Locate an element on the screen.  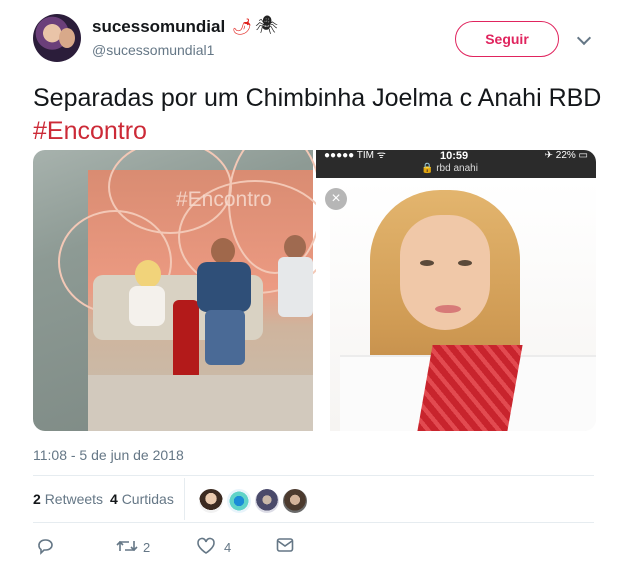
pepper-emoji-icon: 🌶 is located at coordinates (242, 27).